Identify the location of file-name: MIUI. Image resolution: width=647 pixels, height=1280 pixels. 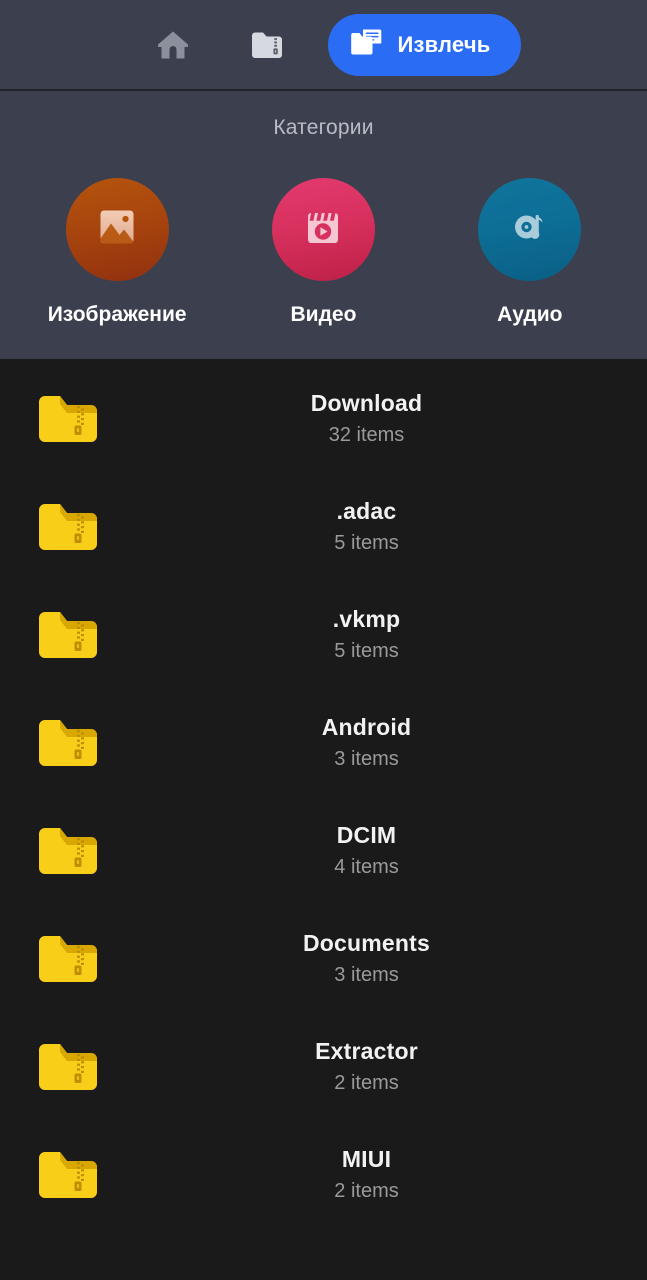
(366, 1159).